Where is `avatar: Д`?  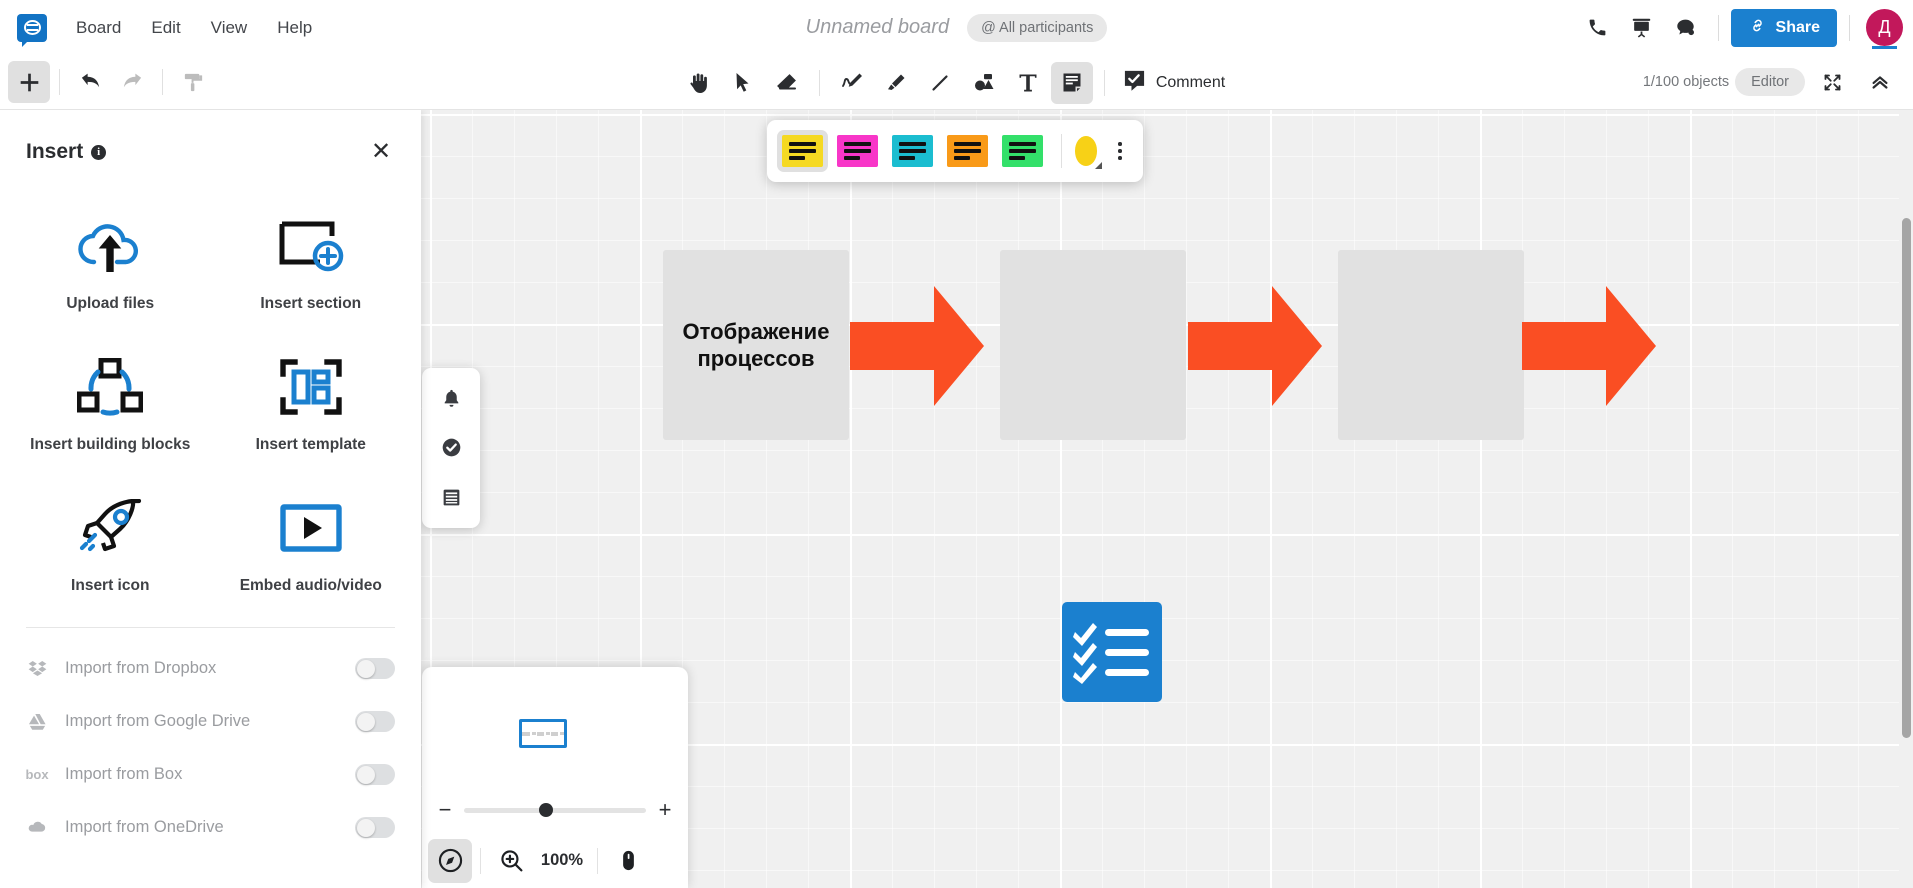
avatar: Д is located at coordinates (1884, 29).